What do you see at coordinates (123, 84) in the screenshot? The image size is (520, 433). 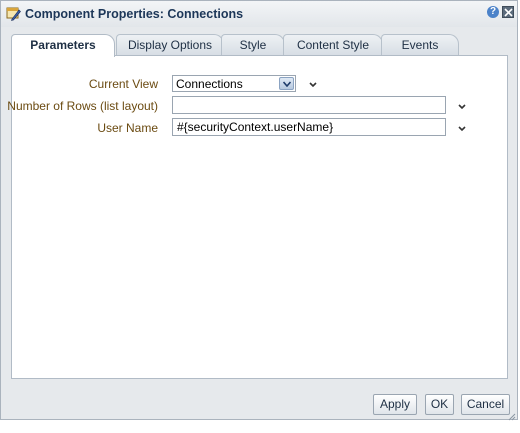 I see `current-view-label: Current View` at bounding box center [123, 84].